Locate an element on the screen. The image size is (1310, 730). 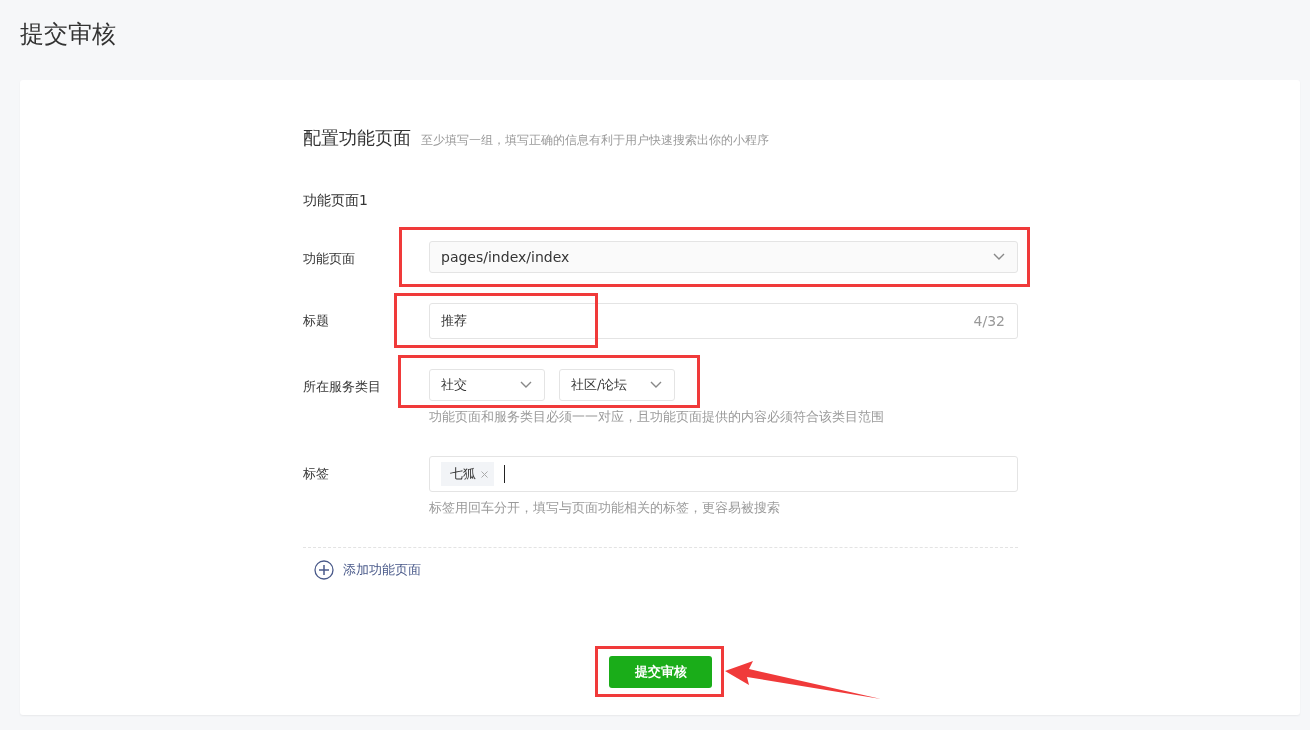
section-hint: 至少填写一组，填写正确的信息有利于用户快速搜索出你的小程序 is located at coordinates (595, 140).